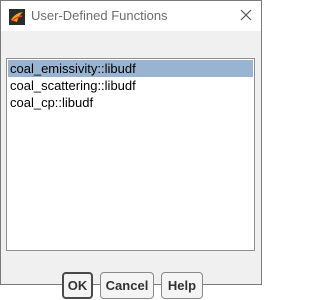  What do you see at coordinates (17, 17) in the screenshot?
I see `fluent-app-icon` at bounding box center [17, 17].